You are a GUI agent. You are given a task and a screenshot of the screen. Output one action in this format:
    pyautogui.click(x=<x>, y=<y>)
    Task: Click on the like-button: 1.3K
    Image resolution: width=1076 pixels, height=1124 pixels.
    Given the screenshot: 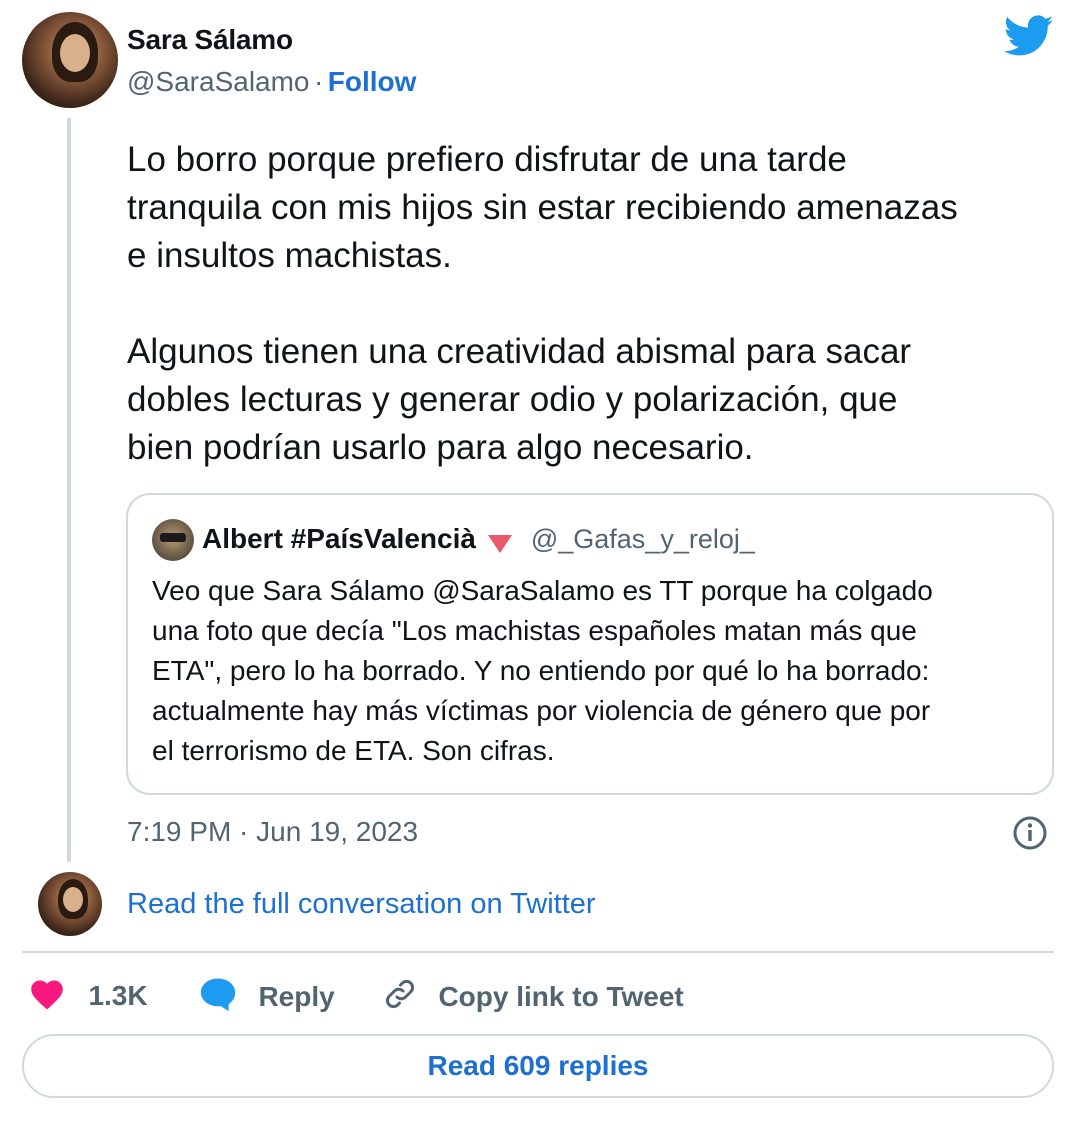 What is the action you would take?
    pyautogui.click(x=88, y=996)
    